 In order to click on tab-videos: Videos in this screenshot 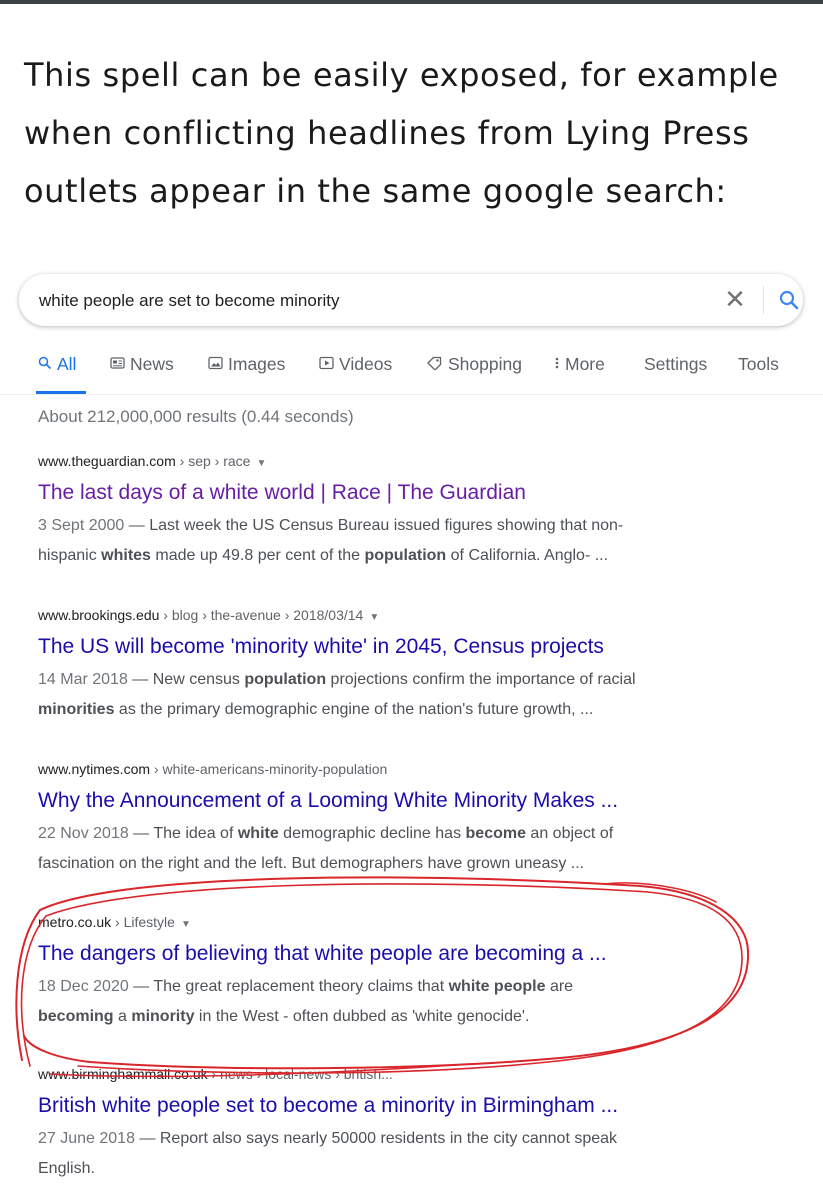, I will do `click(355, 364)`.